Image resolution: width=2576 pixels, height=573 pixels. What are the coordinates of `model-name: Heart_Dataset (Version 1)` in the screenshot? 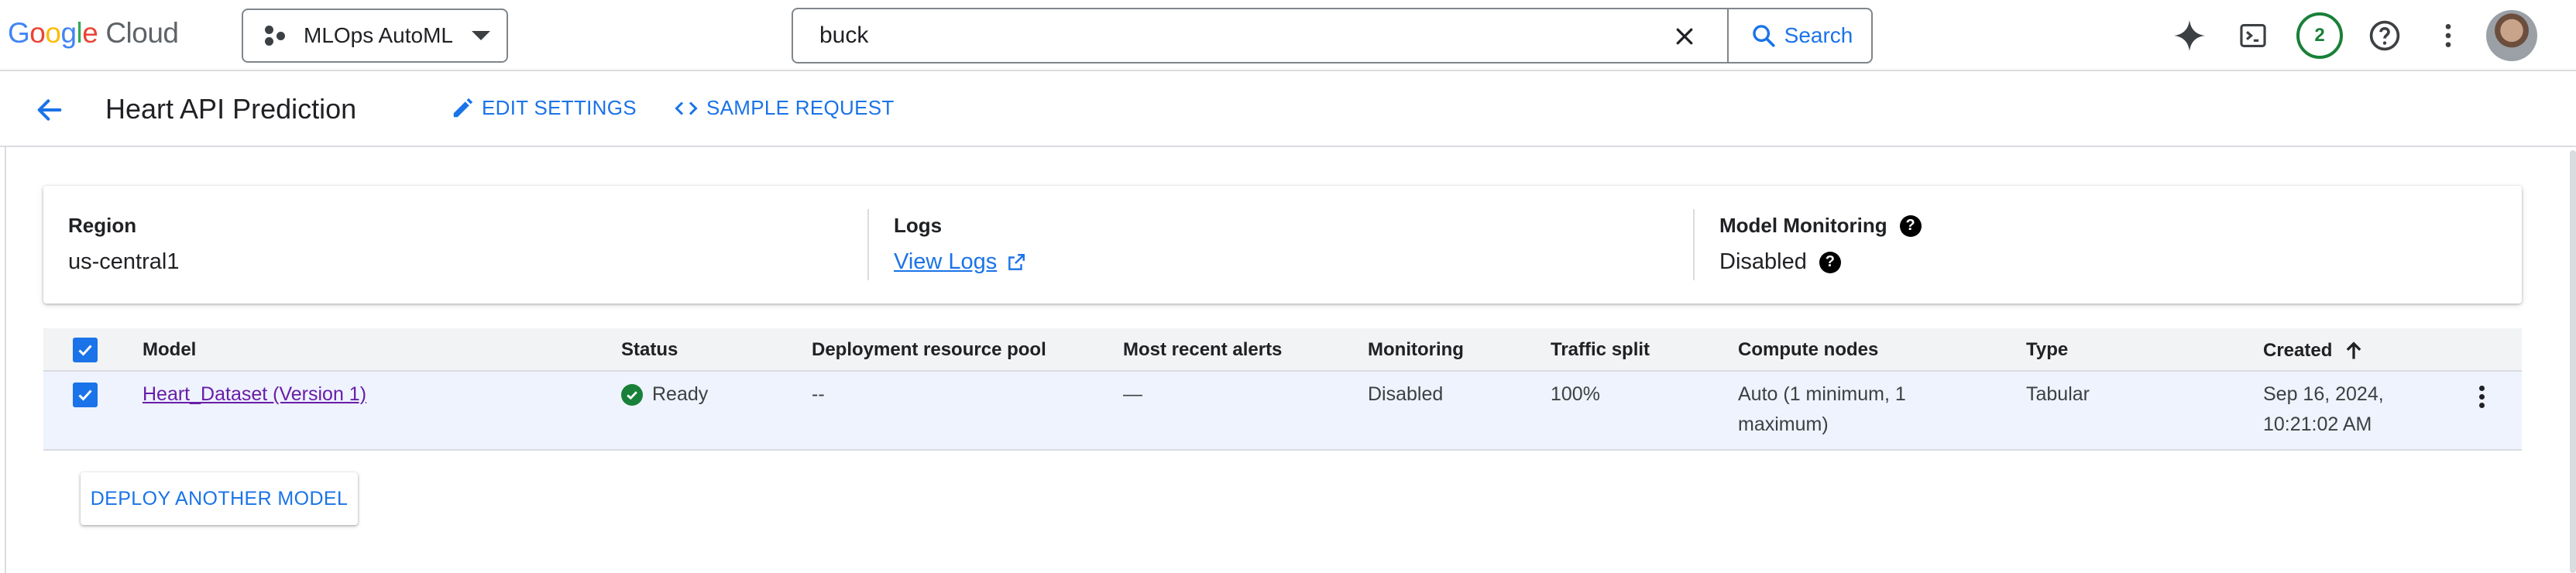 It's located at (255, 394).